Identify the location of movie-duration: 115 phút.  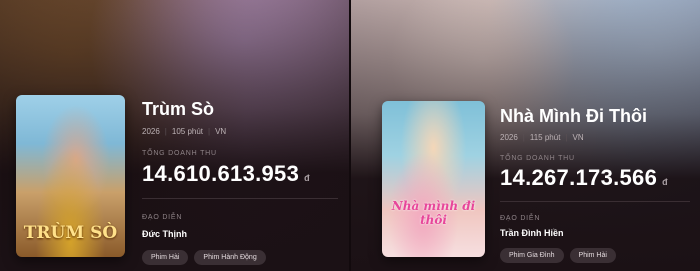
(545, 137).